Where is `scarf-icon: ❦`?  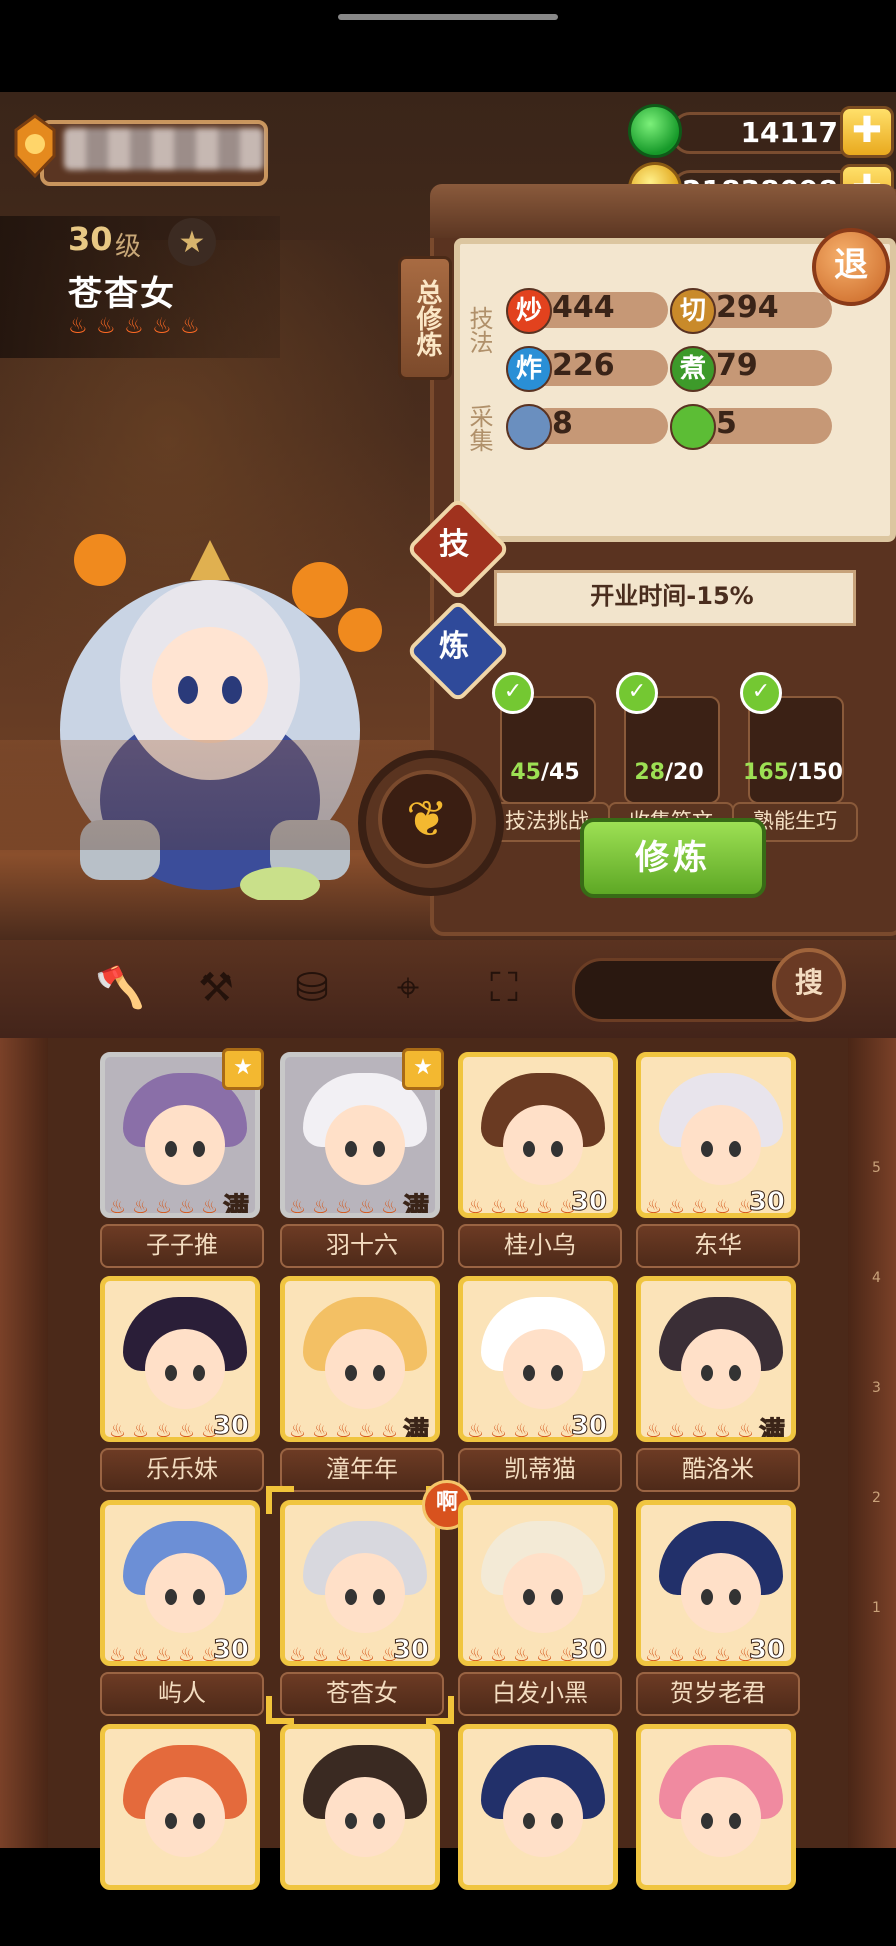 scarf-icon: ❦ is located at coordinates (427, 819).